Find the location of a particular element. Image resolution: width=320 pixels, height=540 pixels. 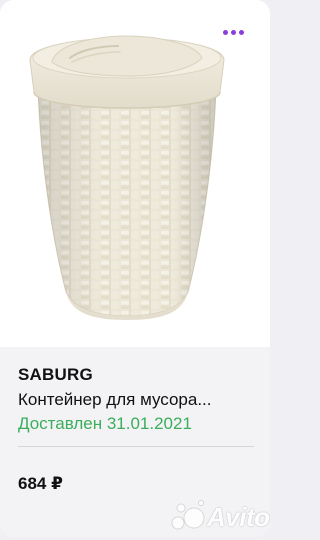

brand-name: SABURG is located at coordinates (55, 374).